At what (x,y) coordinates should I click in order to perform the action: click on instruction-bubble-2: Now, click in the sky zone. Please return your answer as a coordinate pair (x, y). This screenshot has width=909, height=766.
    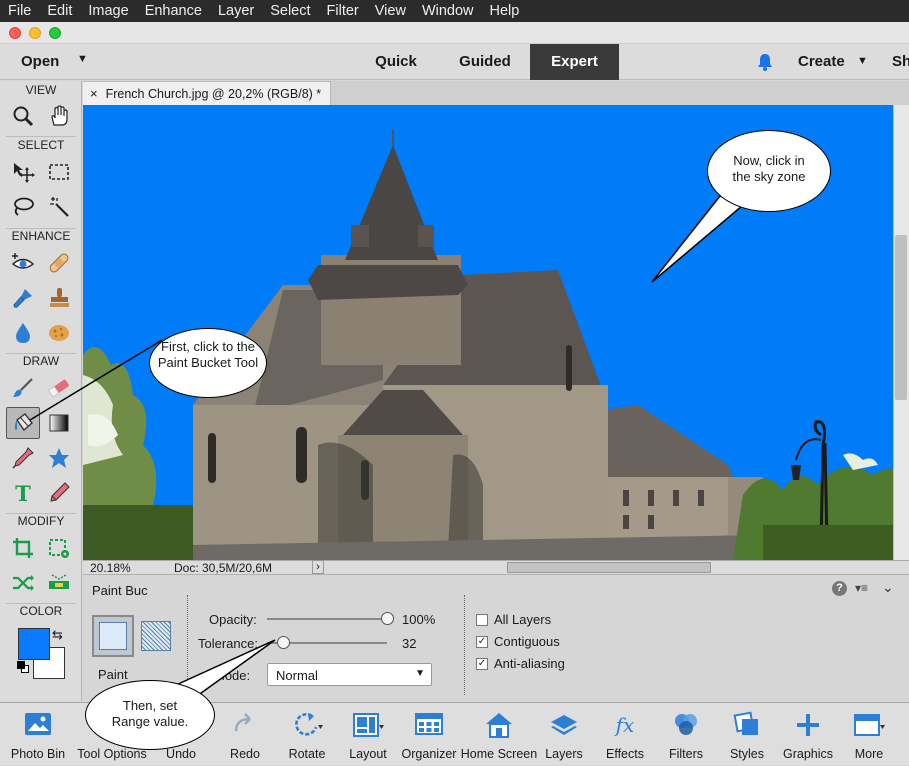
    Looking at the image, I should click on (769, 171).